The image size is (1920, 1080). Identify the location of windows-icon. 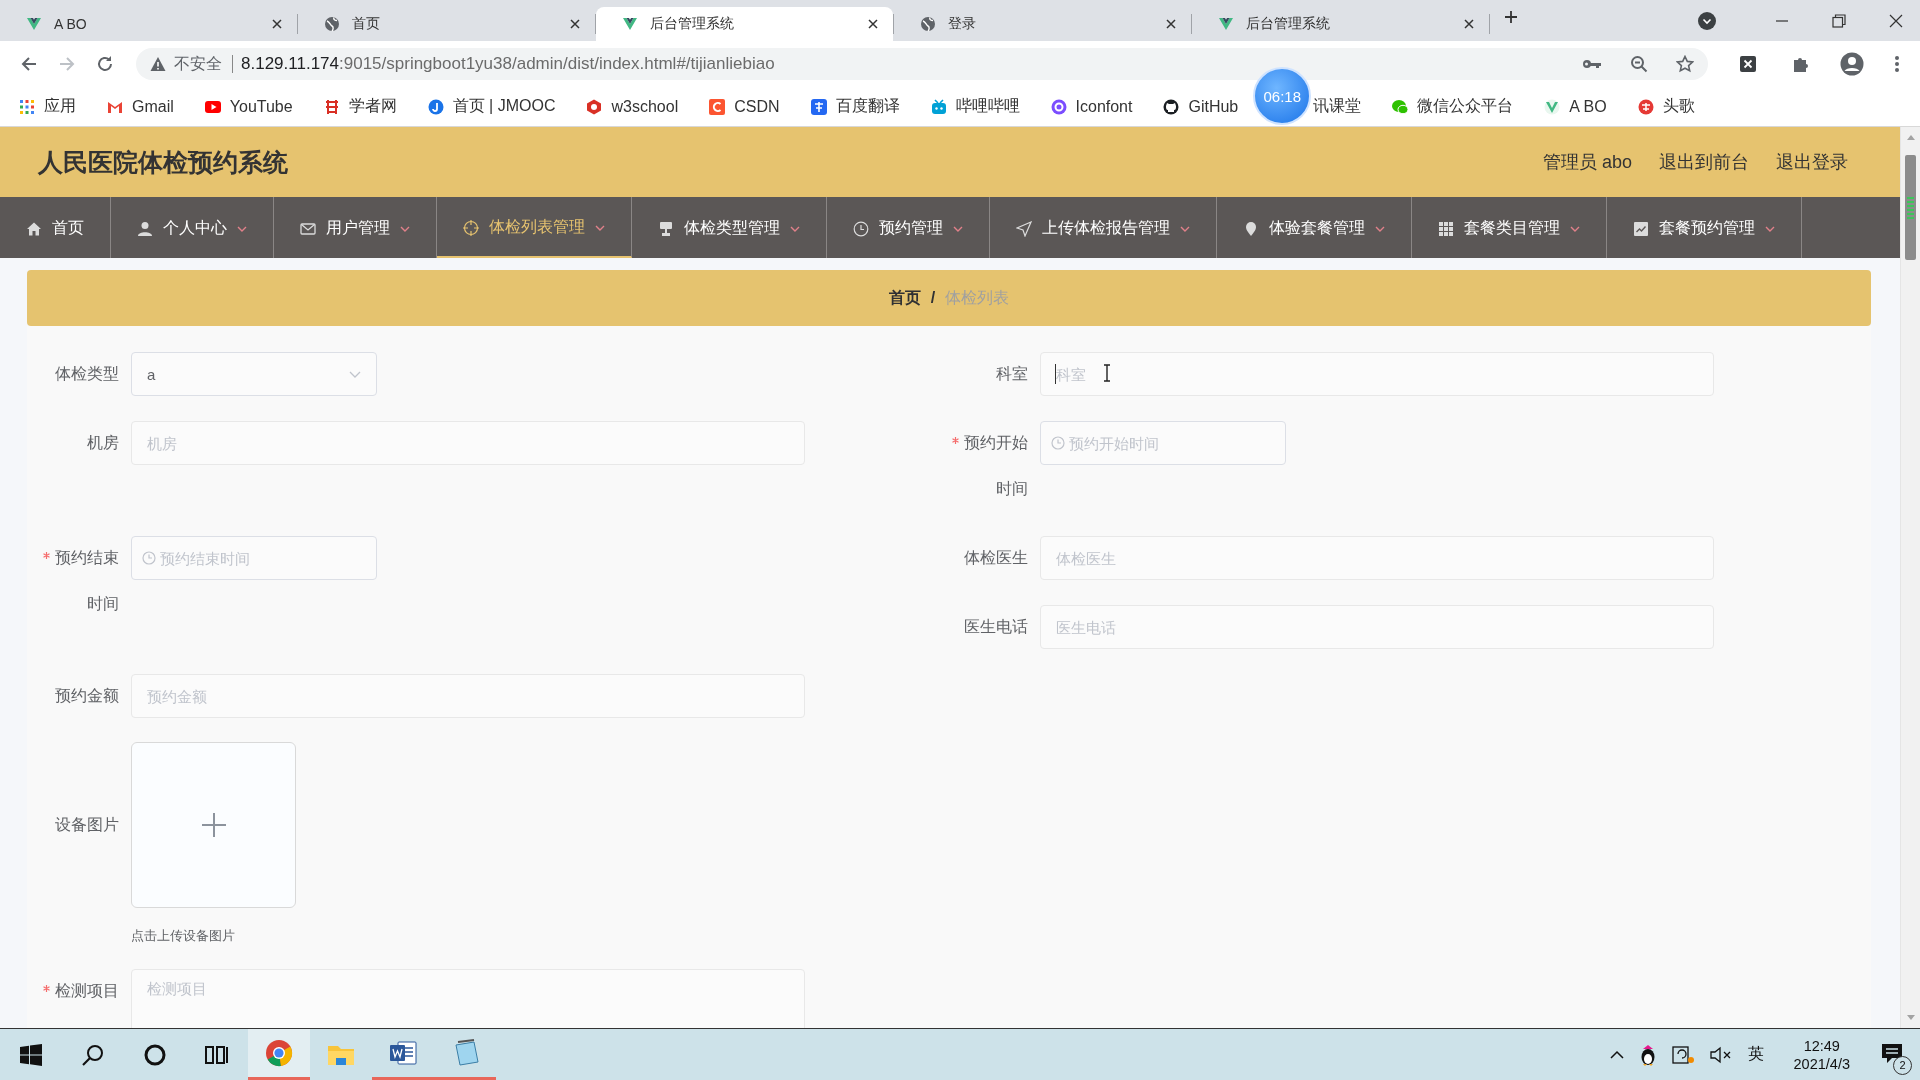
(31, 1054).